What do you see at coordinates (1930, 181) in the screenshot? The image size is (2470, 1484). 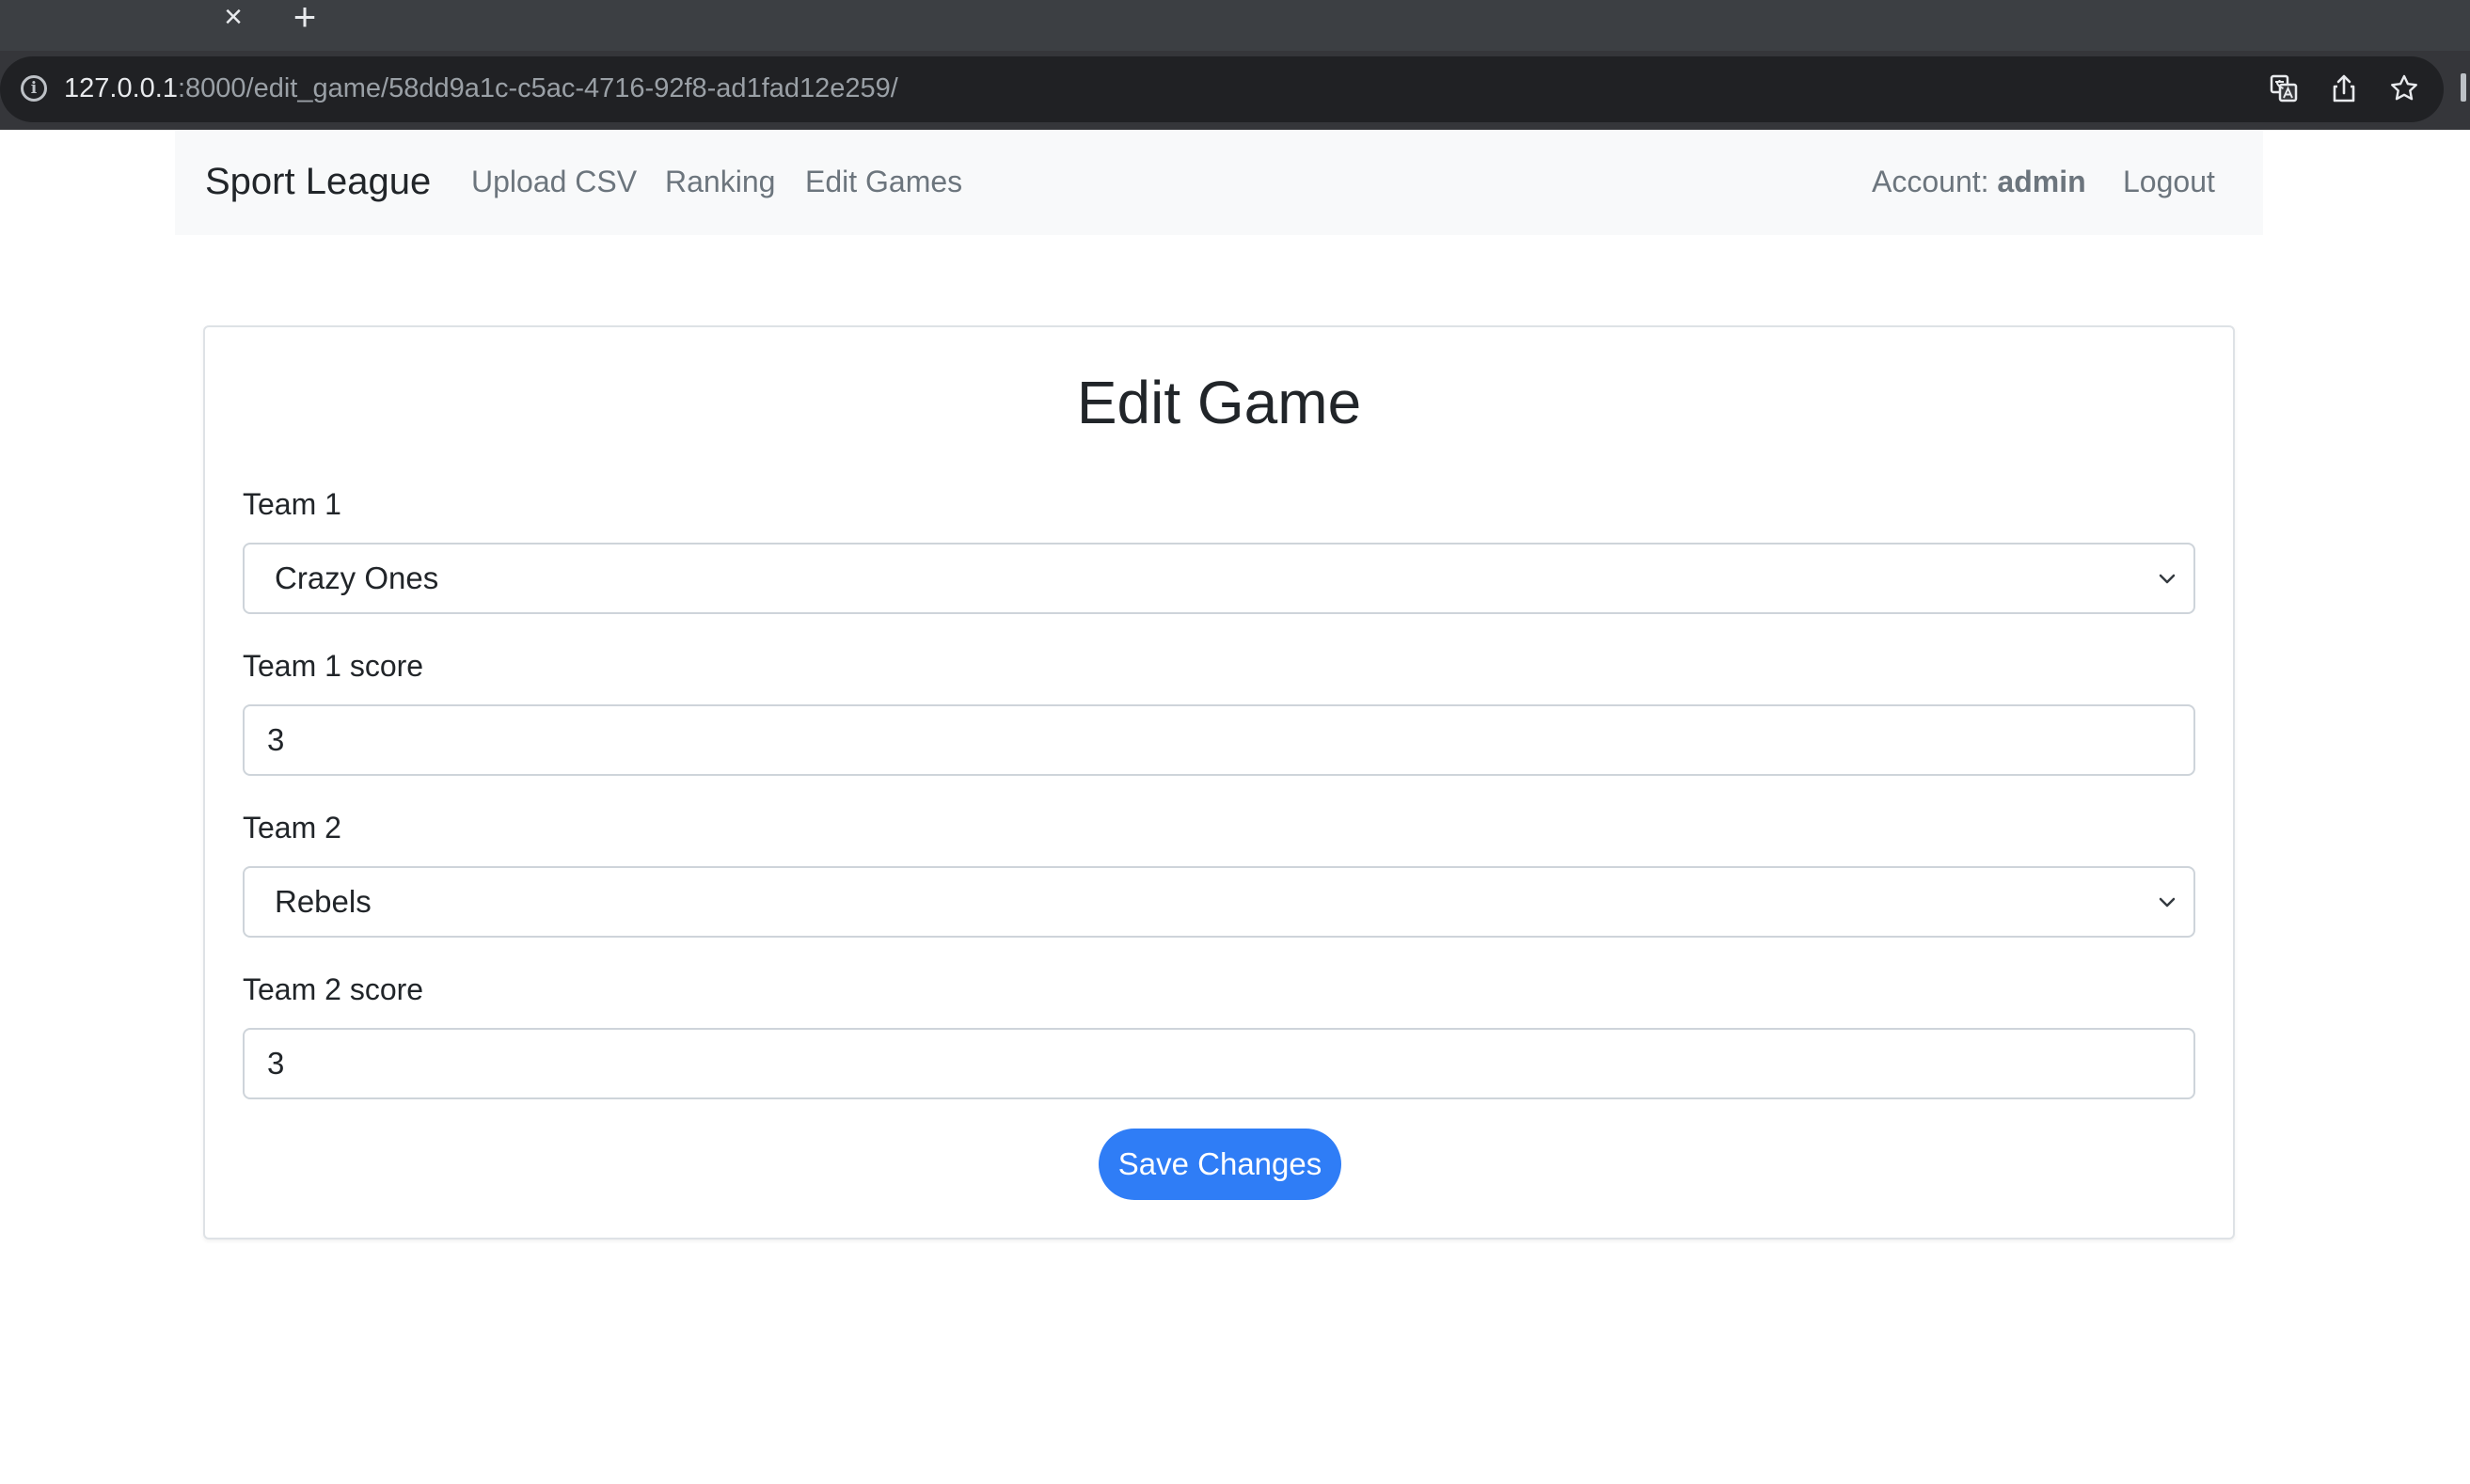 I see `account-label: Account:` at bounding box center [1930, 181].